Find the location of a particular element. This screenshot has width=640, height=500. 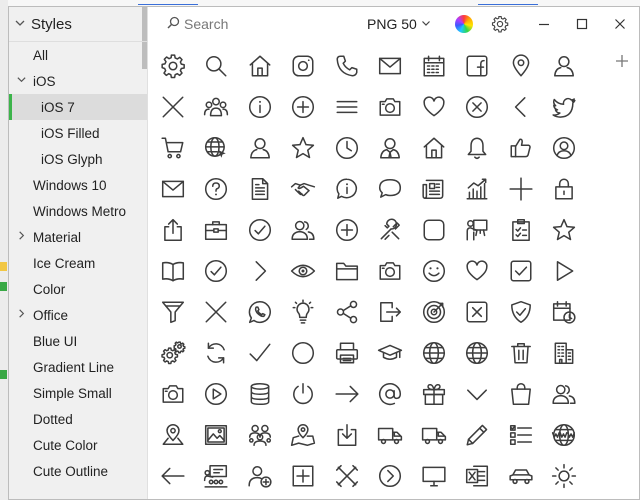

sidebar-item-ios-glyph: iOS Glyph is located at coordinates (78, 159).